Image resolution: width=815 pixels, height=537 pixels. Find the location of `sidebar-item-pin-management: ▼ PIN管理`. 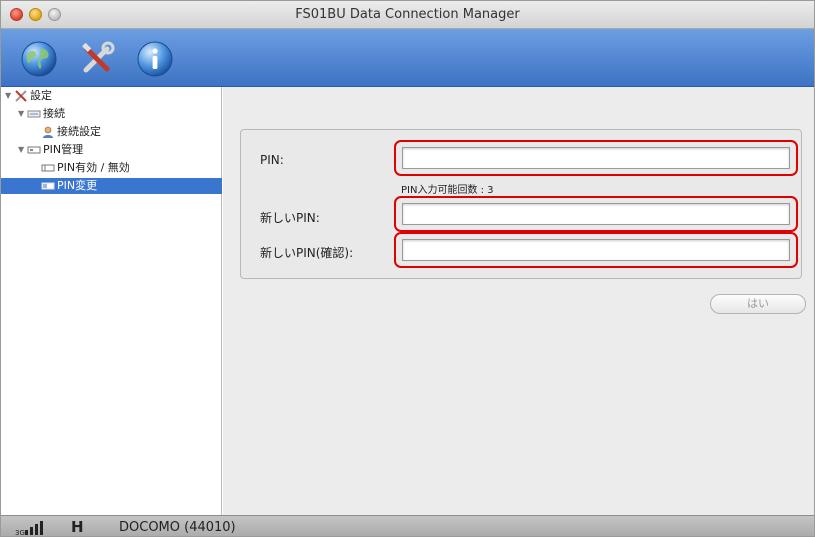

sidebar-item-pin-management: ▼ PIN管理 is located at coordinates (111, 150).